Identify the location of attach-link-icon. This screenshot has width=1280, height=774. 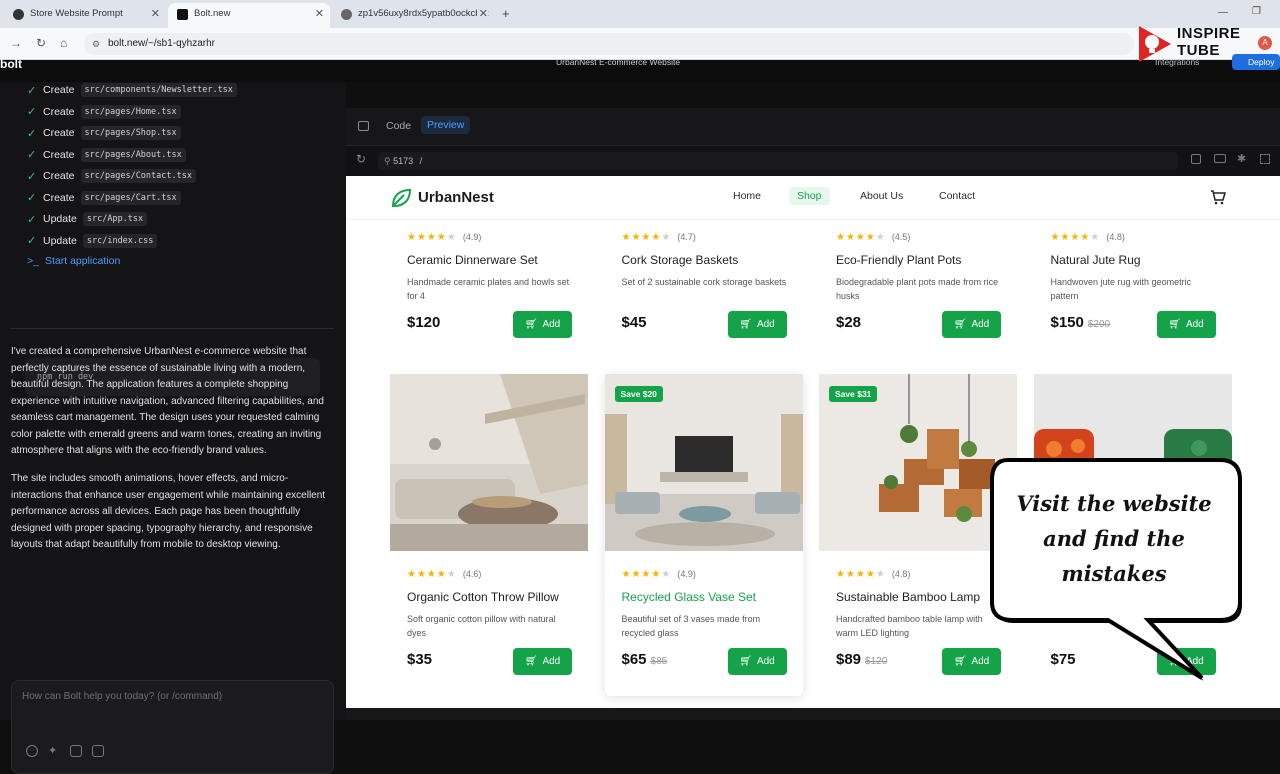
(32, 751).